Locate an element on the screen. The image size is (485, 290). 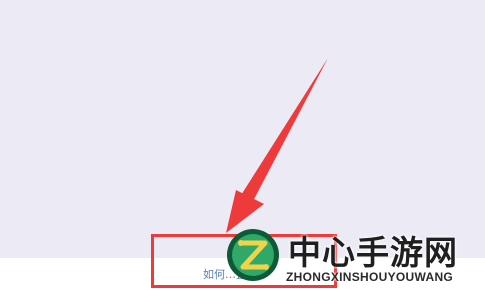
watermark-title: 中心手游网 is located at coordinates (373, 252).